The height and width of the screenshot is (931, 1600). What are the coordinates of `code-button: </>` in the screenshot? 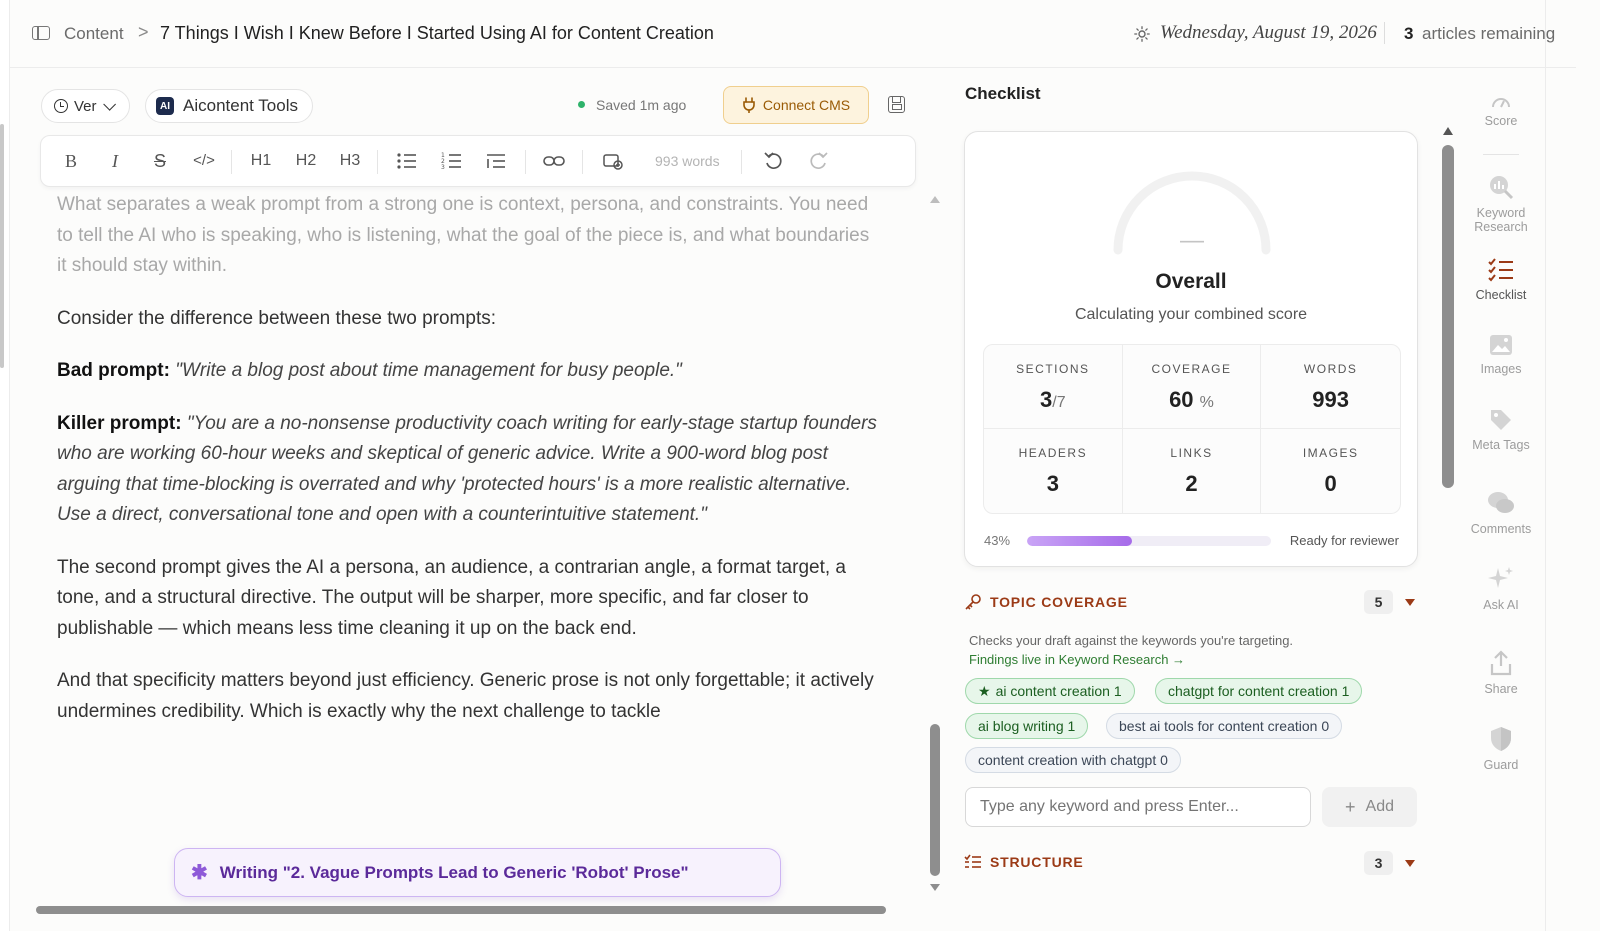 It's located at (204, 161).